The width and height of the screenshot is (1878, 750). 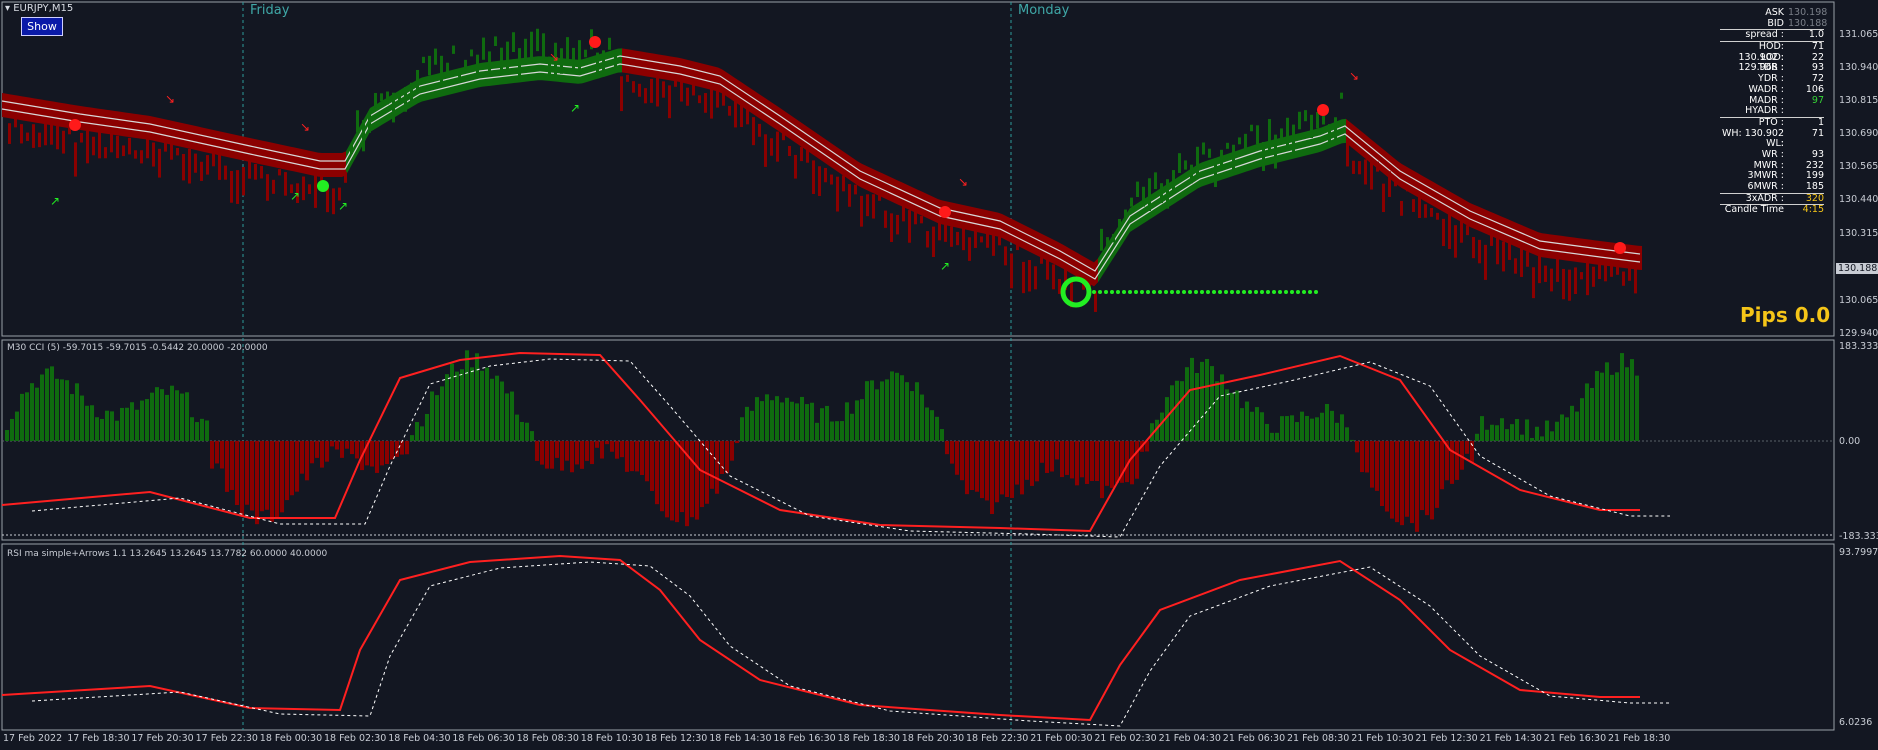 I want to click on time-label: 17 Feb 22:30, so click(x=226, y=738).